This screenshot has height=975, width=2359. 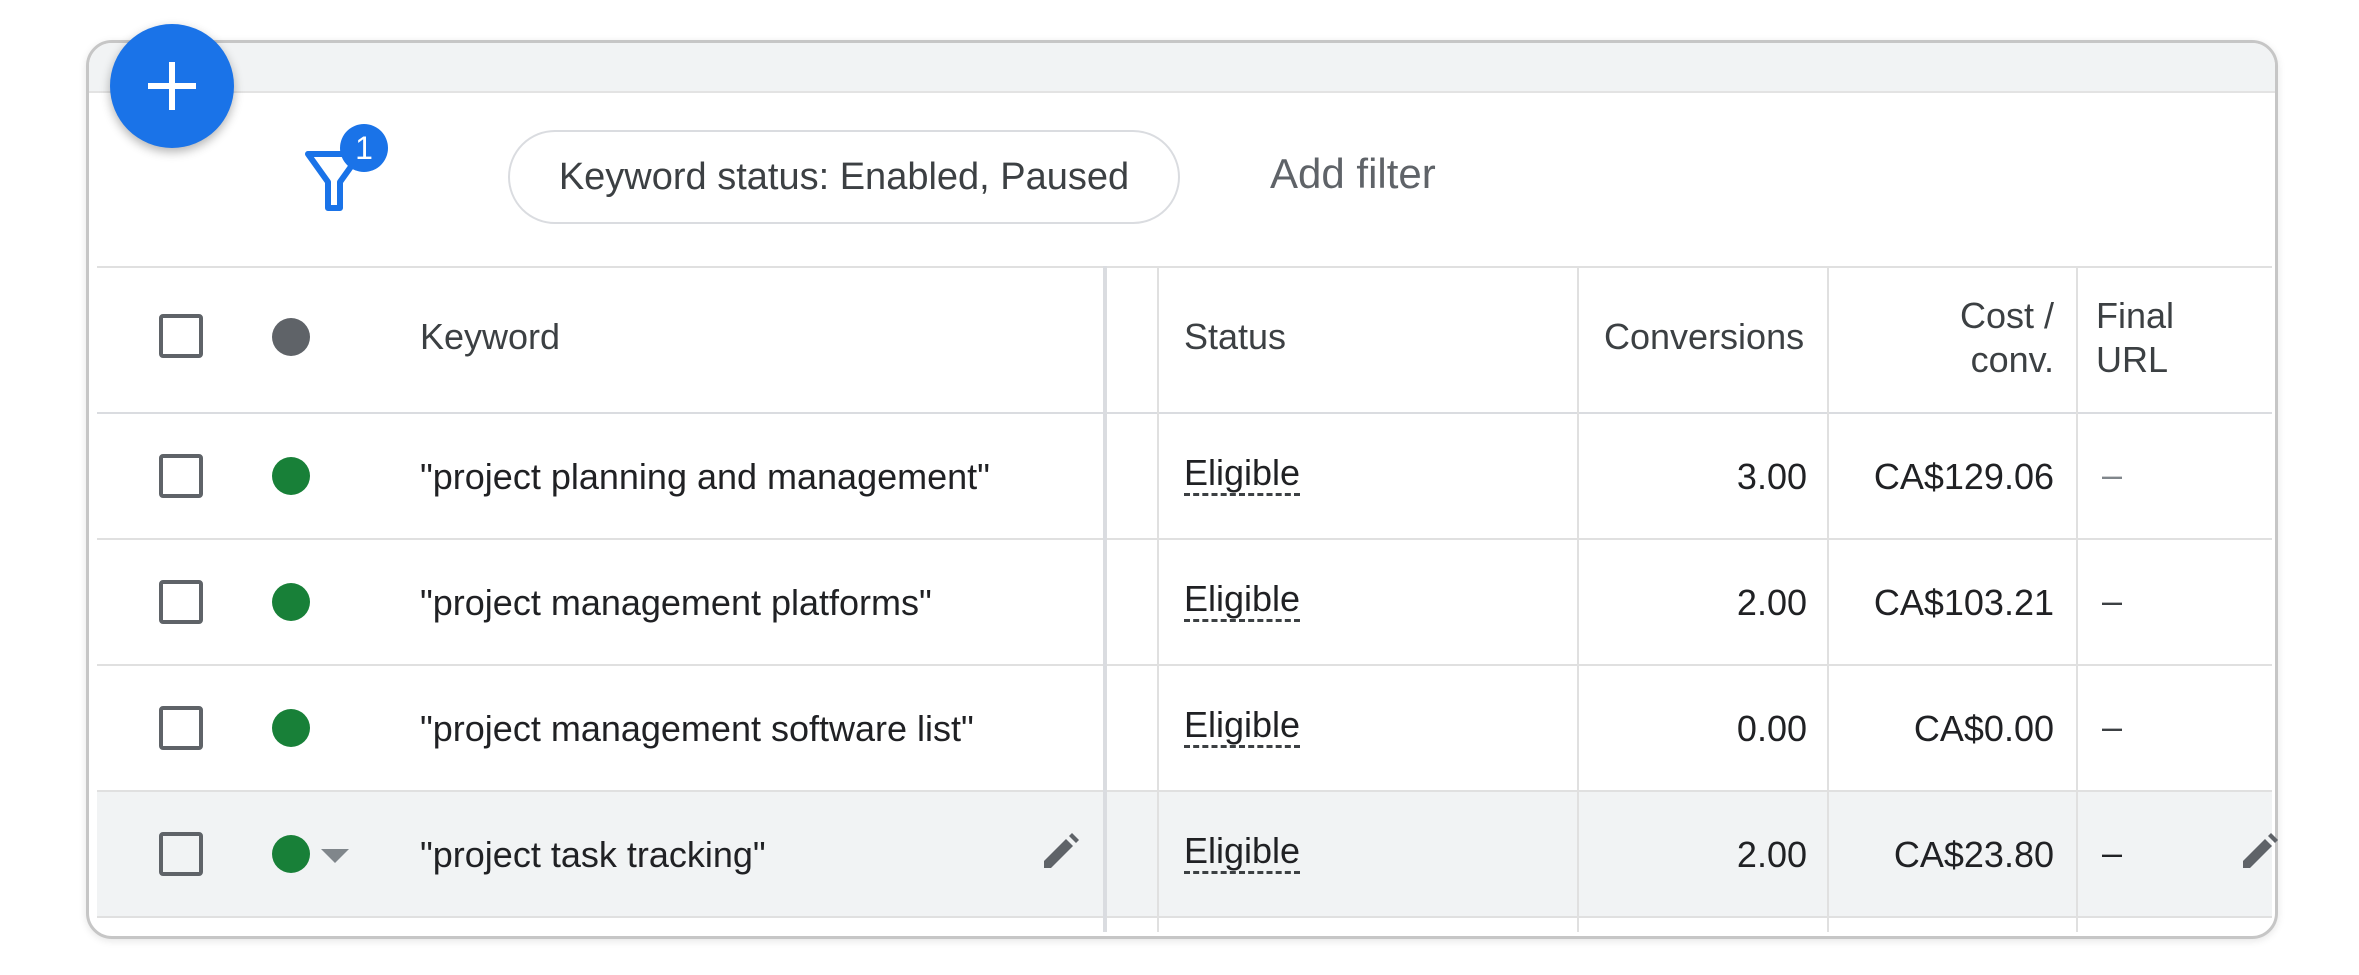 I want to click on header-final-url-line2: URL, so click(x=2132, y=359).